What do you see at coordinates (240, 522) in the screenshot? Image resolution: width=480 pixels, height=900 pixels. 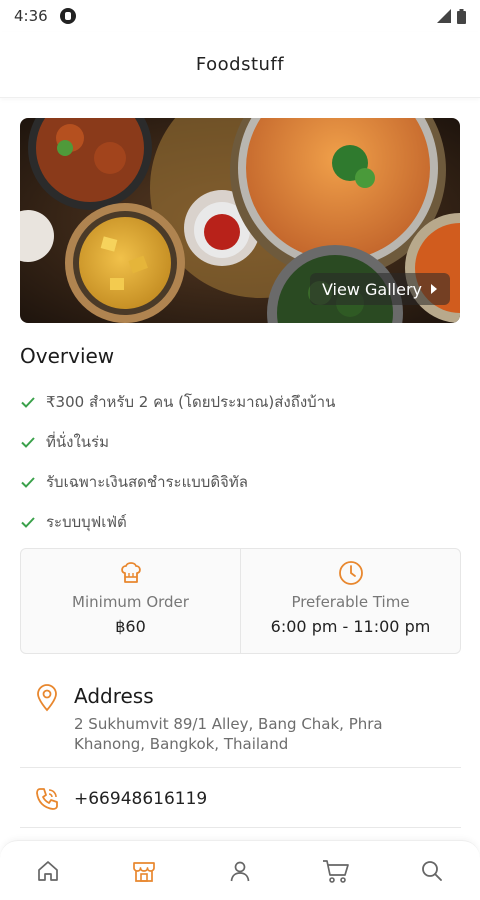 I see `feature-item: ระบบบุฟเฟ่ต์` at bounding box center [240, 522].